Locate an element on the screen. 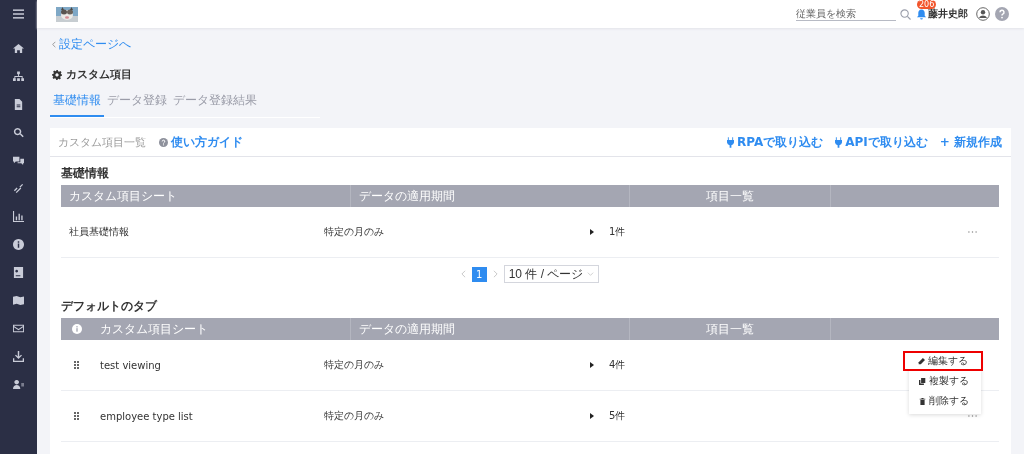  mail-icon is located at coordinates (18, 328).